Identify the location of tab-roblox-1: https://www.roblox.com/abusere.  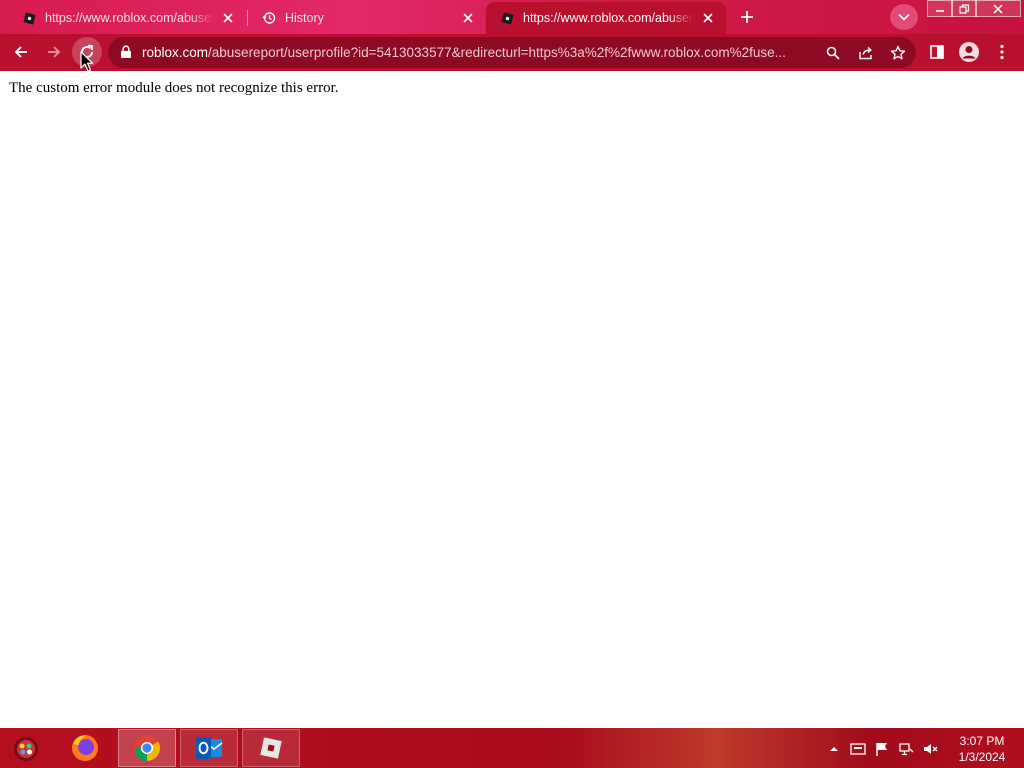
(127, 18).